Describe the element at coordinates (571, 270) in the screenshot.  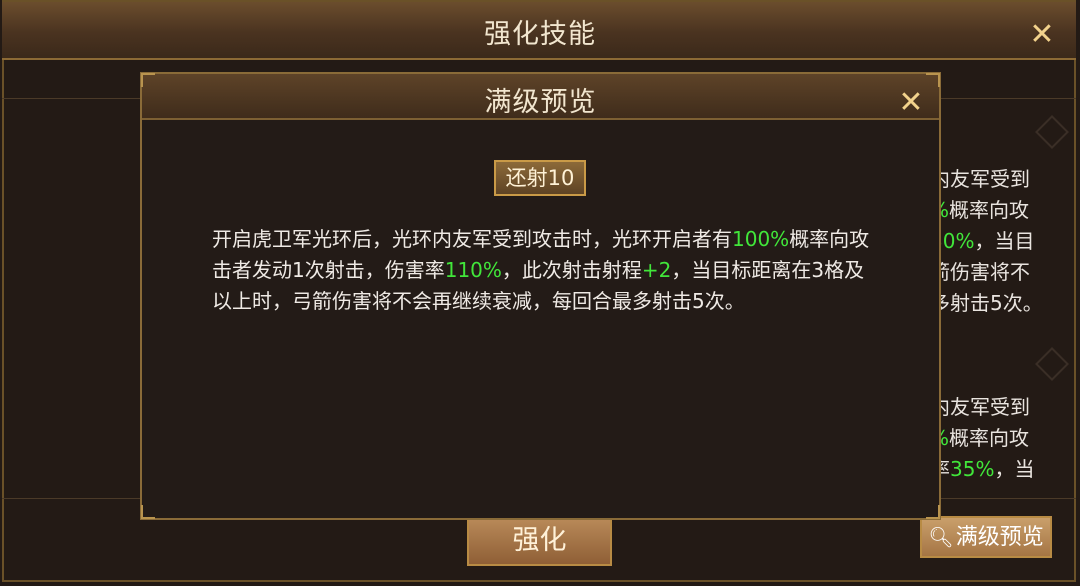
I see `description-text: ，此次射击射程` at that location.